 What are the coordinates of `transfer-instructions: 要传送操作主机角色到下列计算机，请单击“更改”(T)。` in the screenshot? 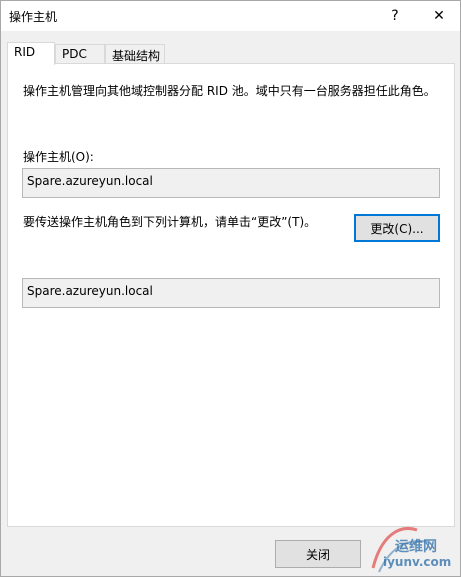 It's located at (170, 222).